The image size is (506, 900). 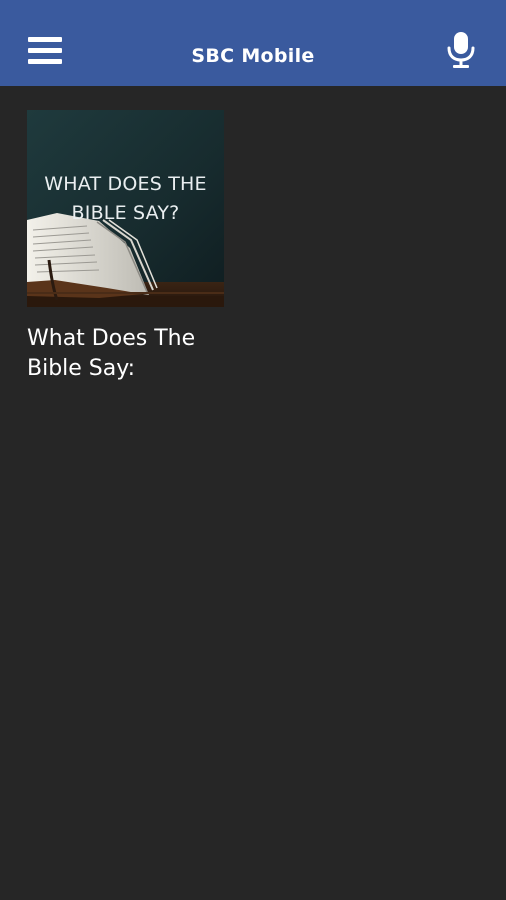 I want to click on top-app-bar: SBC Mobile, so click(x=253, y=43).